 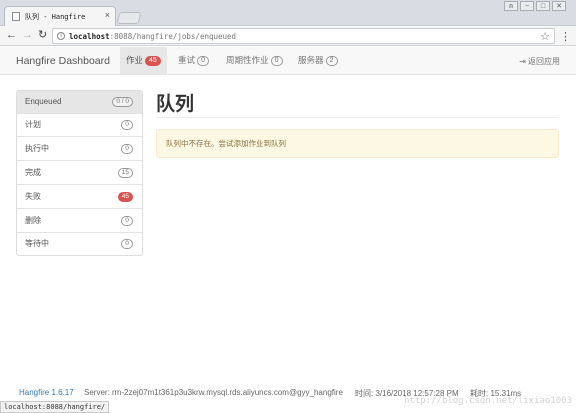 What do you see at coordinates (311, 60) in the screenshot?
I see `nav-item-label: 服务器` at bounding box center [311, 60].